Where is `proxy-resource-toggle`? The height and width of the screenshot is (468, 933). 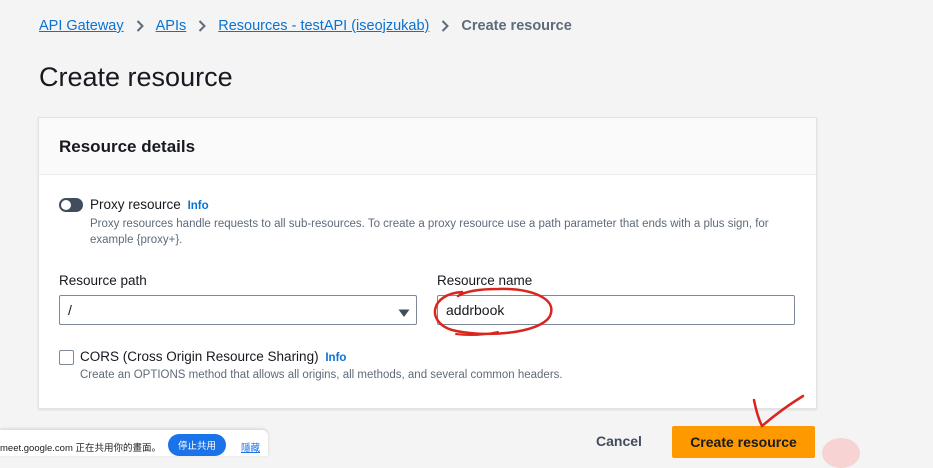 proxy-resource-toggle is located at coordinates (71, 205).